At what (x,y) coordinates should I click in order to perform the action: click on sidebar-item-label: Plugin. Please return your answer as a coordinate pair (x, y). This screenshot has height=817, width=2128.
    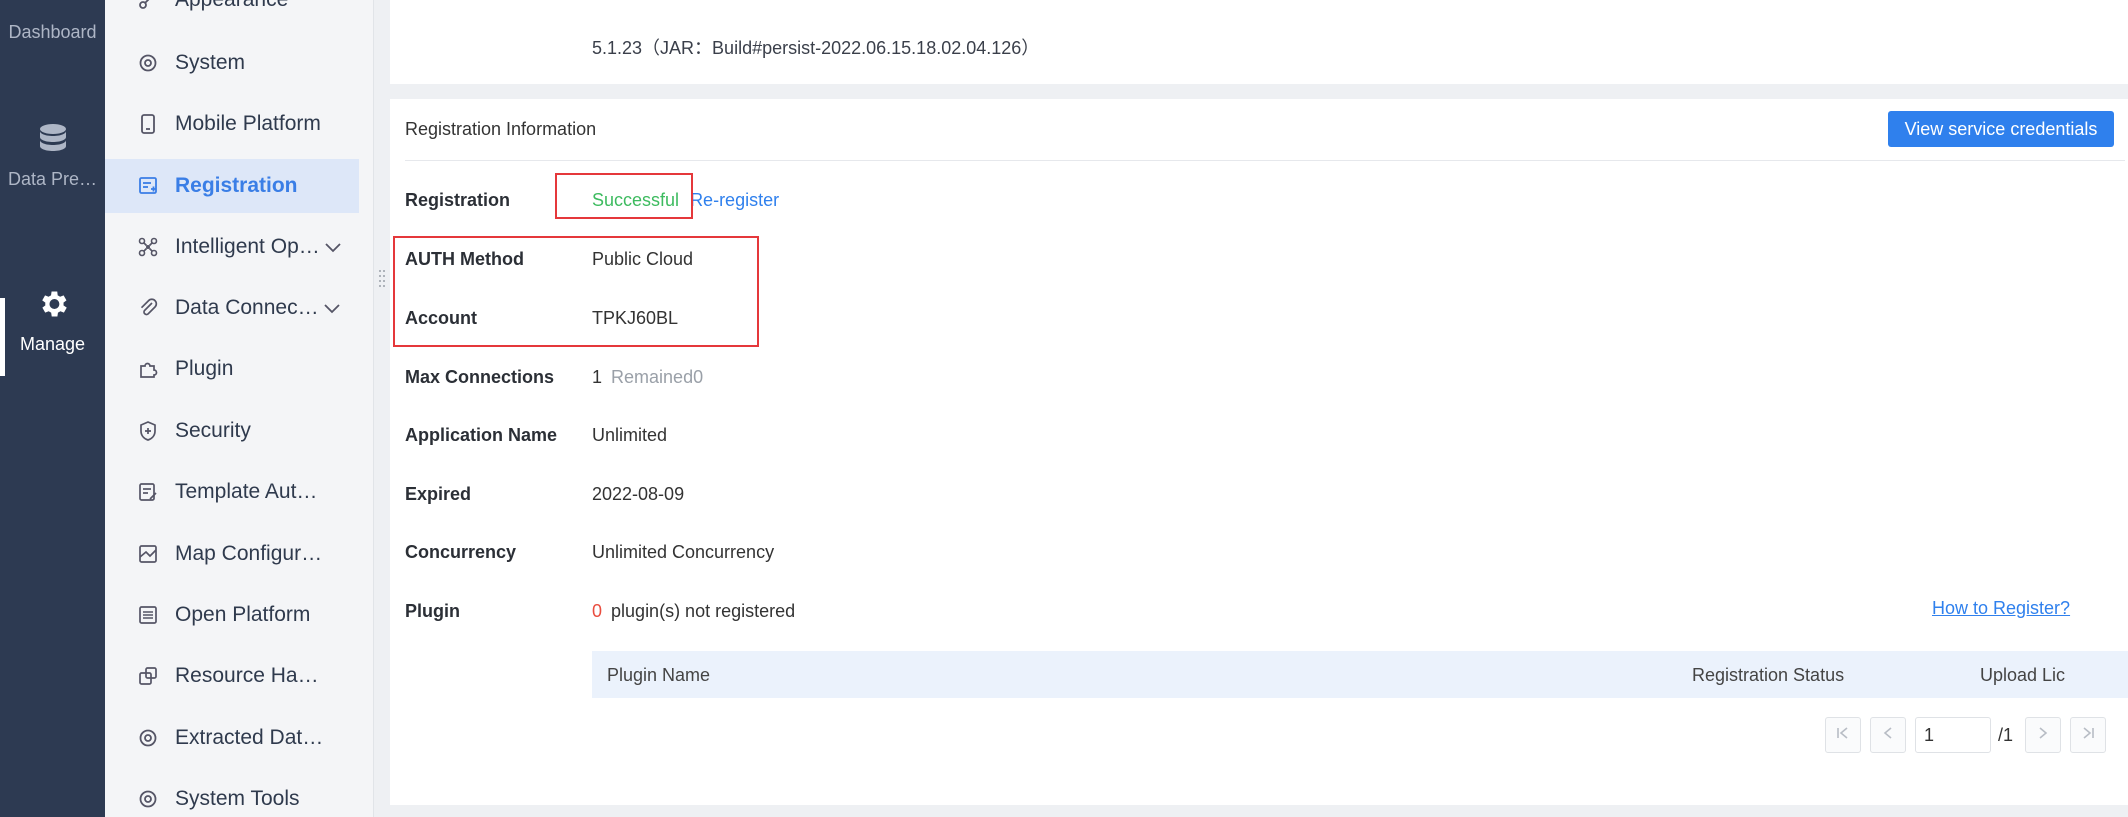
    Looking at the image, I should click on (204, 368).